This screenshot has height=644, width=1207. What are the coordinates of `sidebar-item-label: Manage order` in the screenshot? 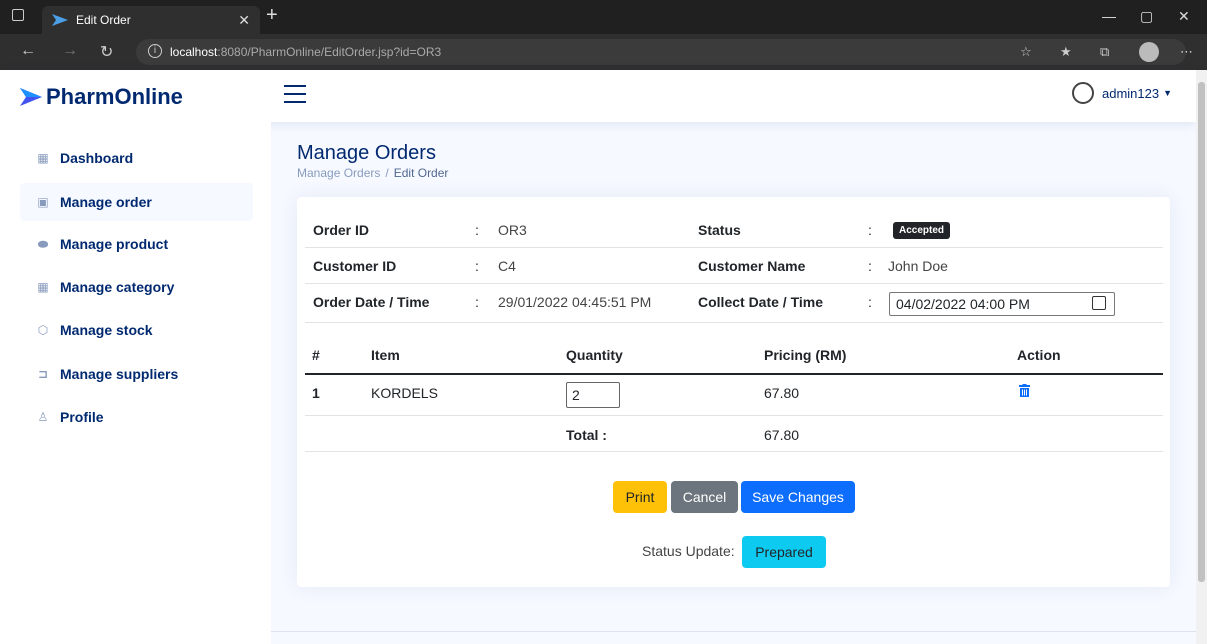 It's located at (106, 202).